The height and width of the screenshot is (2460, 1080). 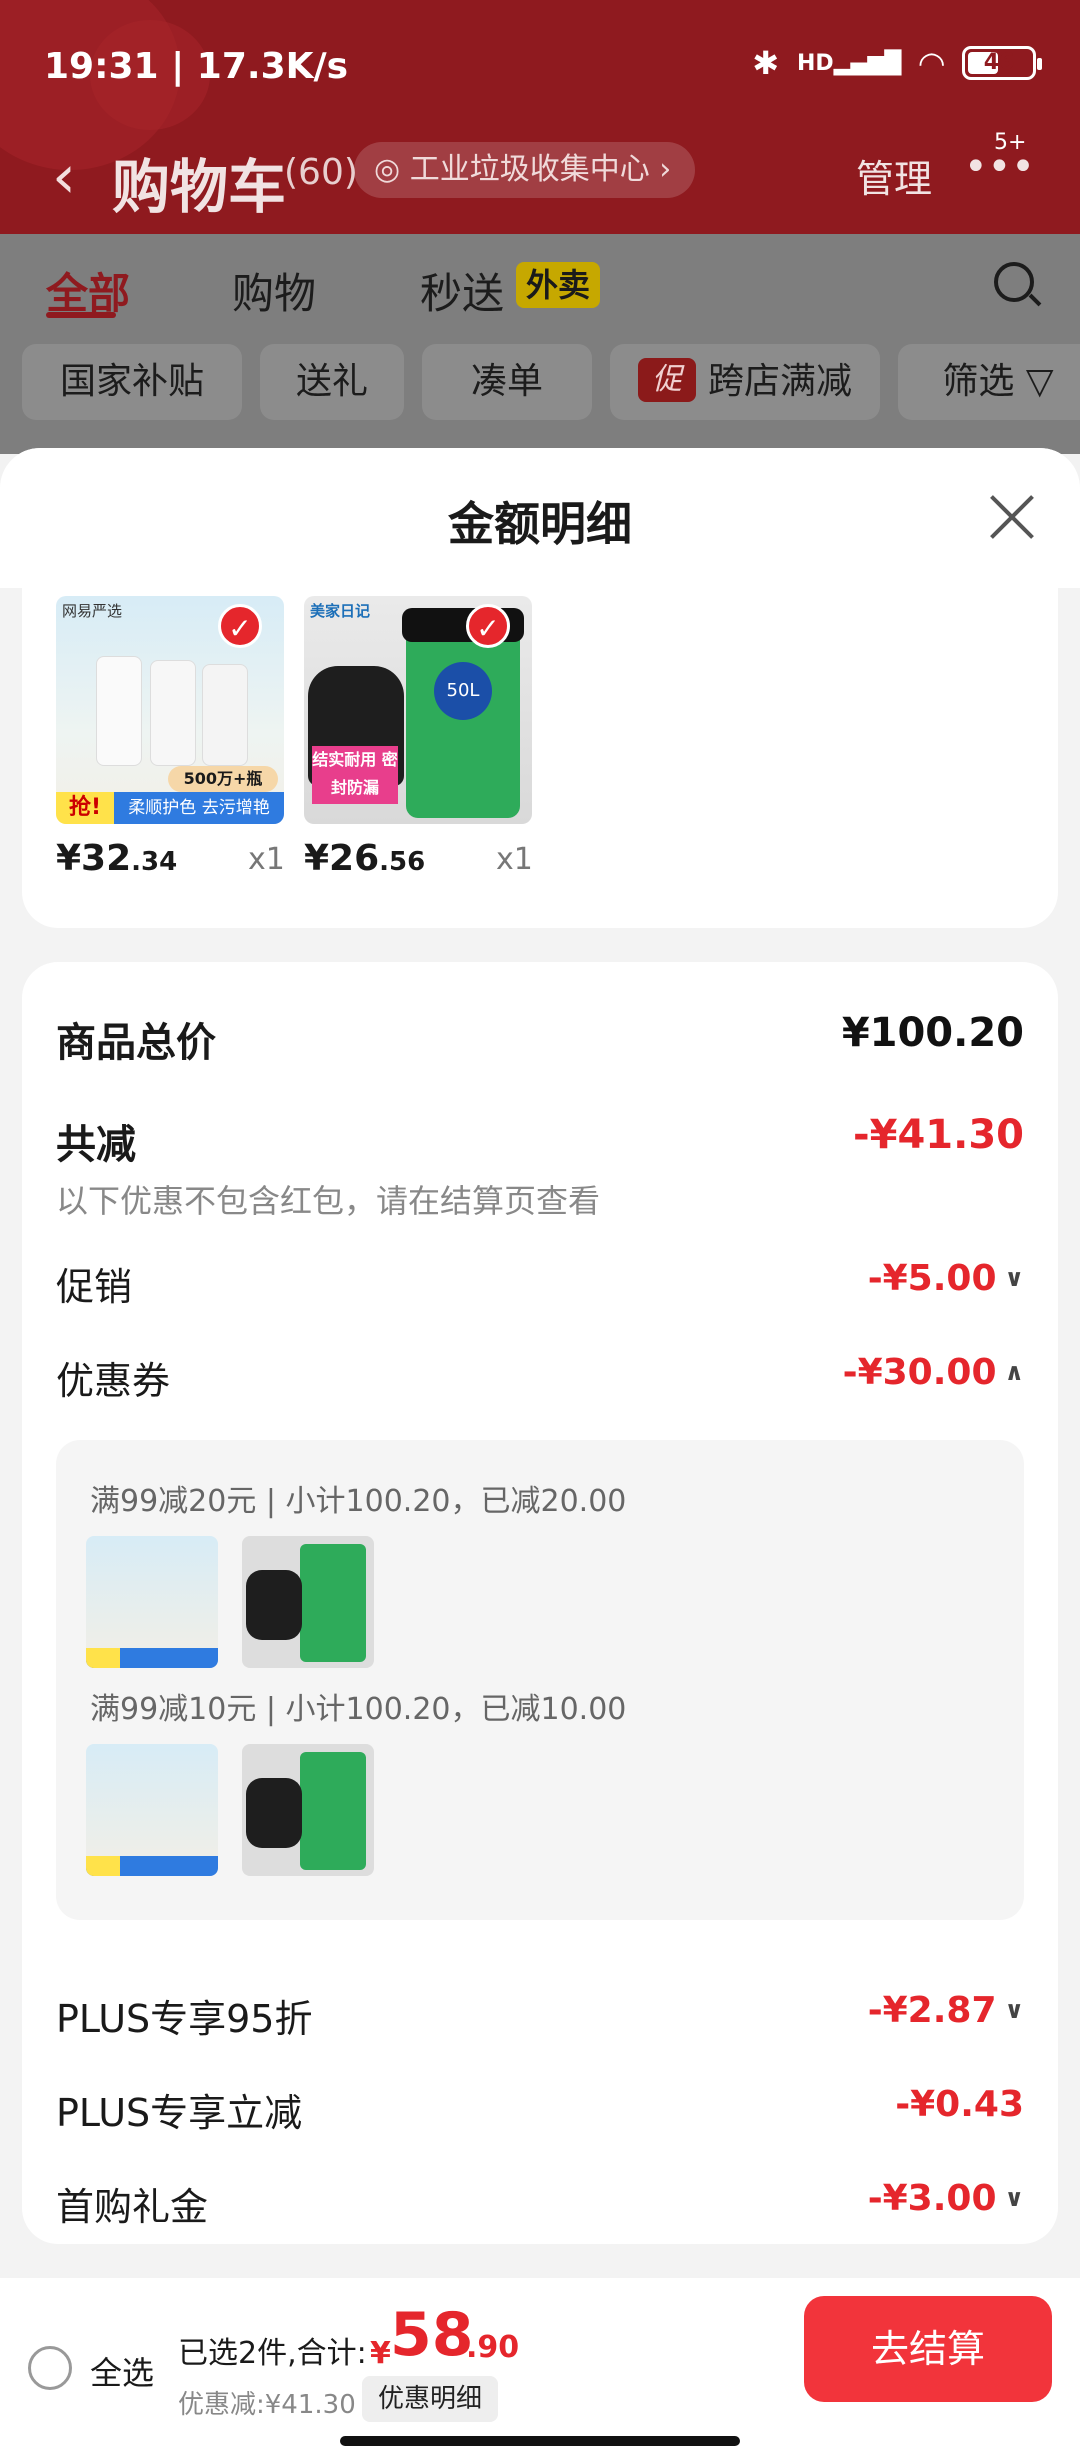 I want to click on grab-tag: 抢!, so click(x=85, y=808).